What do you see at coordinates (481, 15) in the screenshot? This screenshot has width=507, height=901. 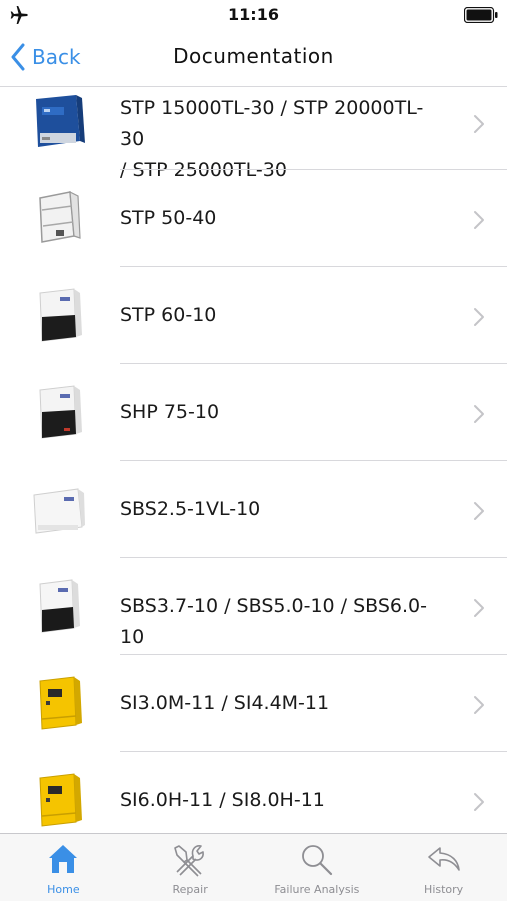 I see `battery-icon` at bounding box center [481, 15].